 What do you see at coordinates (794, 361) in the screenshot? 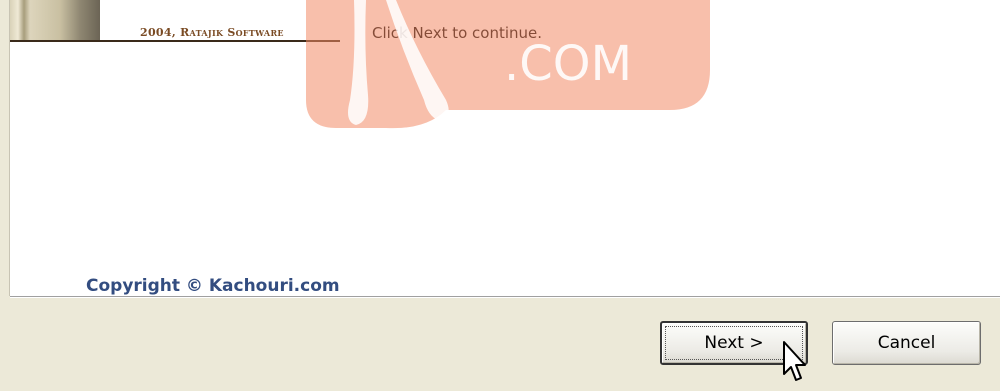
I see `mouse-pointer-icon` at bounding box center [794, 361].